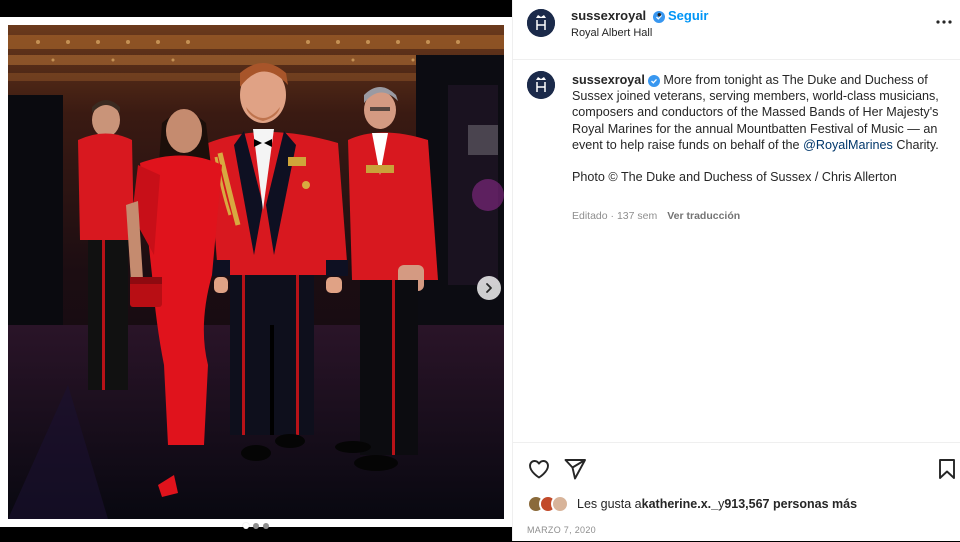  I want to click on follow-button: Seguir, so click(688, 15).